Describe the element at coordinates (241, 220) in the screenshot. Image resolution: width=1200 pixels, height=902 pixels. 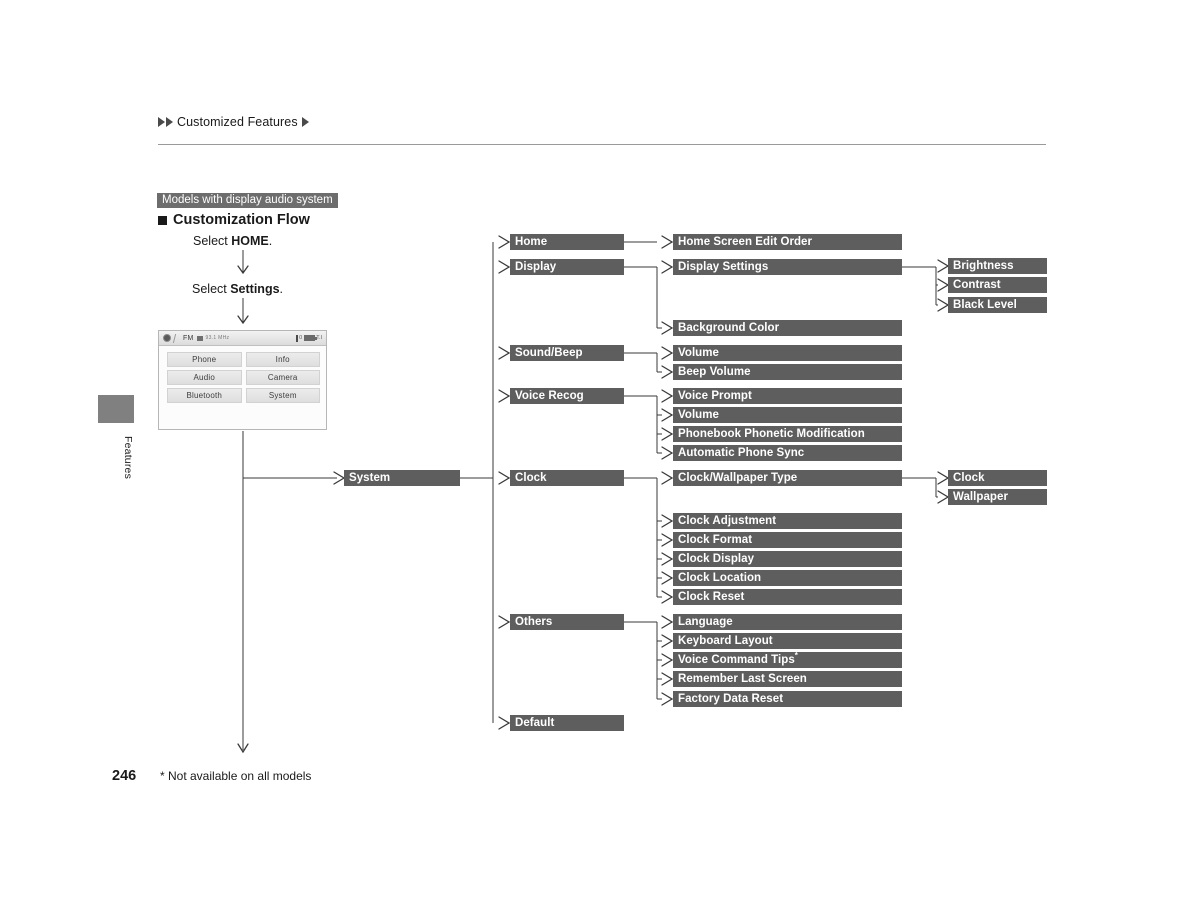
I see `page-title-text: Customization Flow` at that location.